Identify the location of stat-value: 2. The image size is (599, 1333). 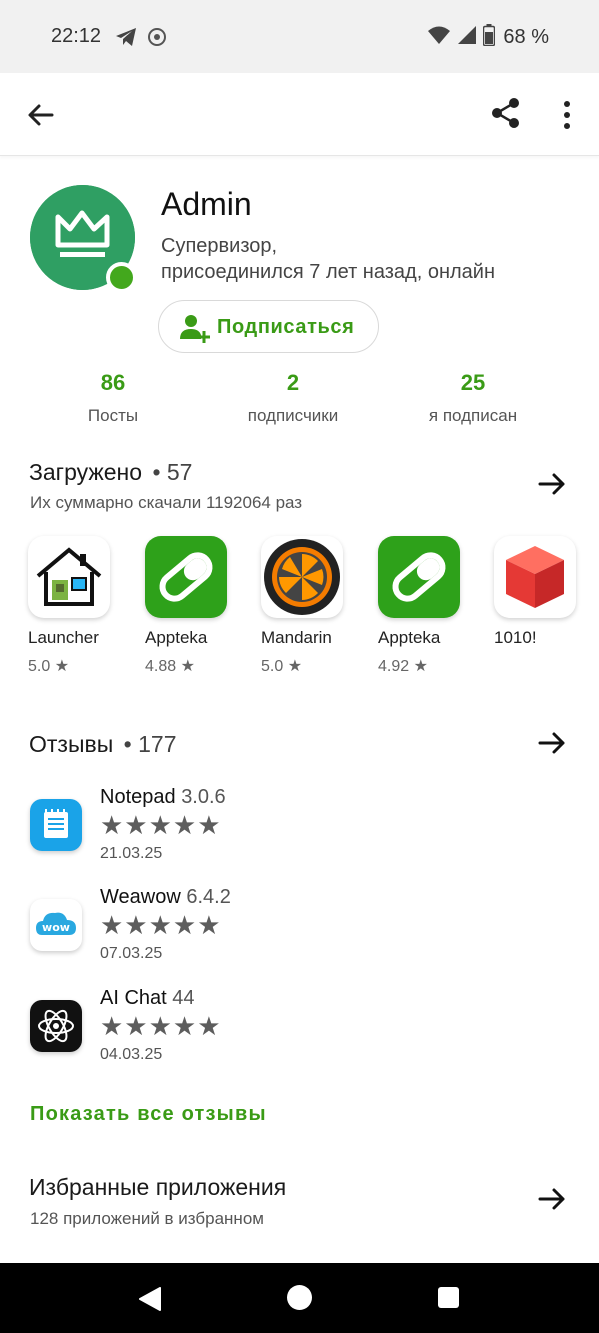
(293, 382).